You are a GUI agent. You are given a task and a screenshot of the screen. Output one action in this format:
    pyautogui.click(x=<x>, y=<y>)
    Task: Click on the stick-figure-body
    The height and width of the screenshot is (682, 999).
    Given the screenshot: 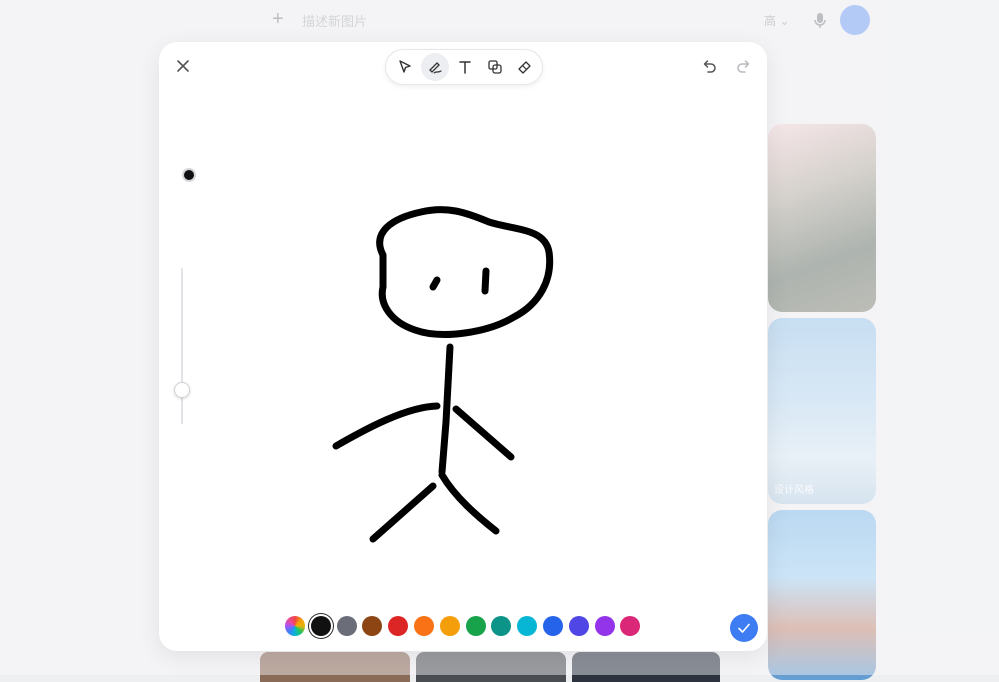 What is the action you would take?
    pyautogui.click(x=446, y=409)
    